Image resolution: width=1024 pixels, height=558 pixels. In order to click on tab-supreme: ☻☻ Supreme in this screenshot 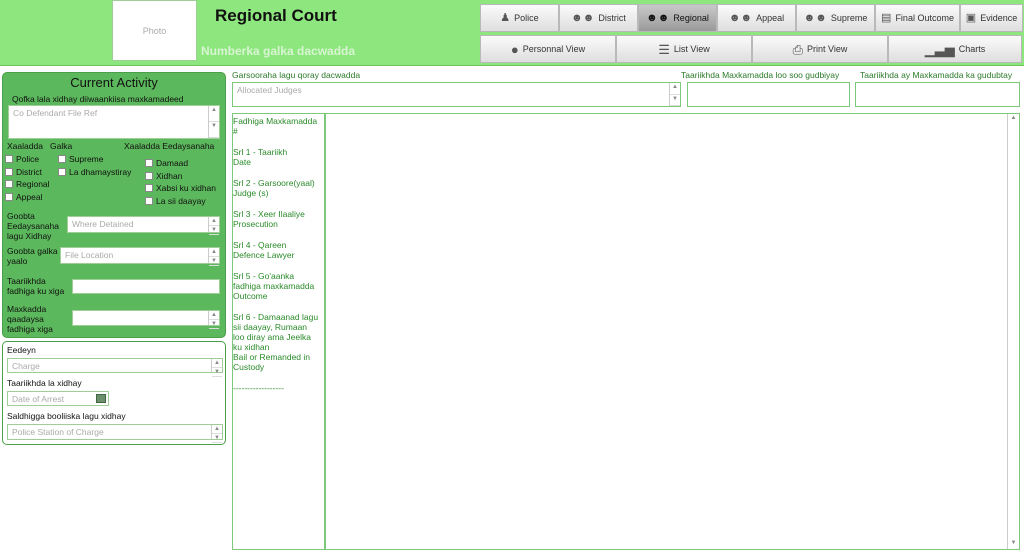, I will do `click(835, 18)`.